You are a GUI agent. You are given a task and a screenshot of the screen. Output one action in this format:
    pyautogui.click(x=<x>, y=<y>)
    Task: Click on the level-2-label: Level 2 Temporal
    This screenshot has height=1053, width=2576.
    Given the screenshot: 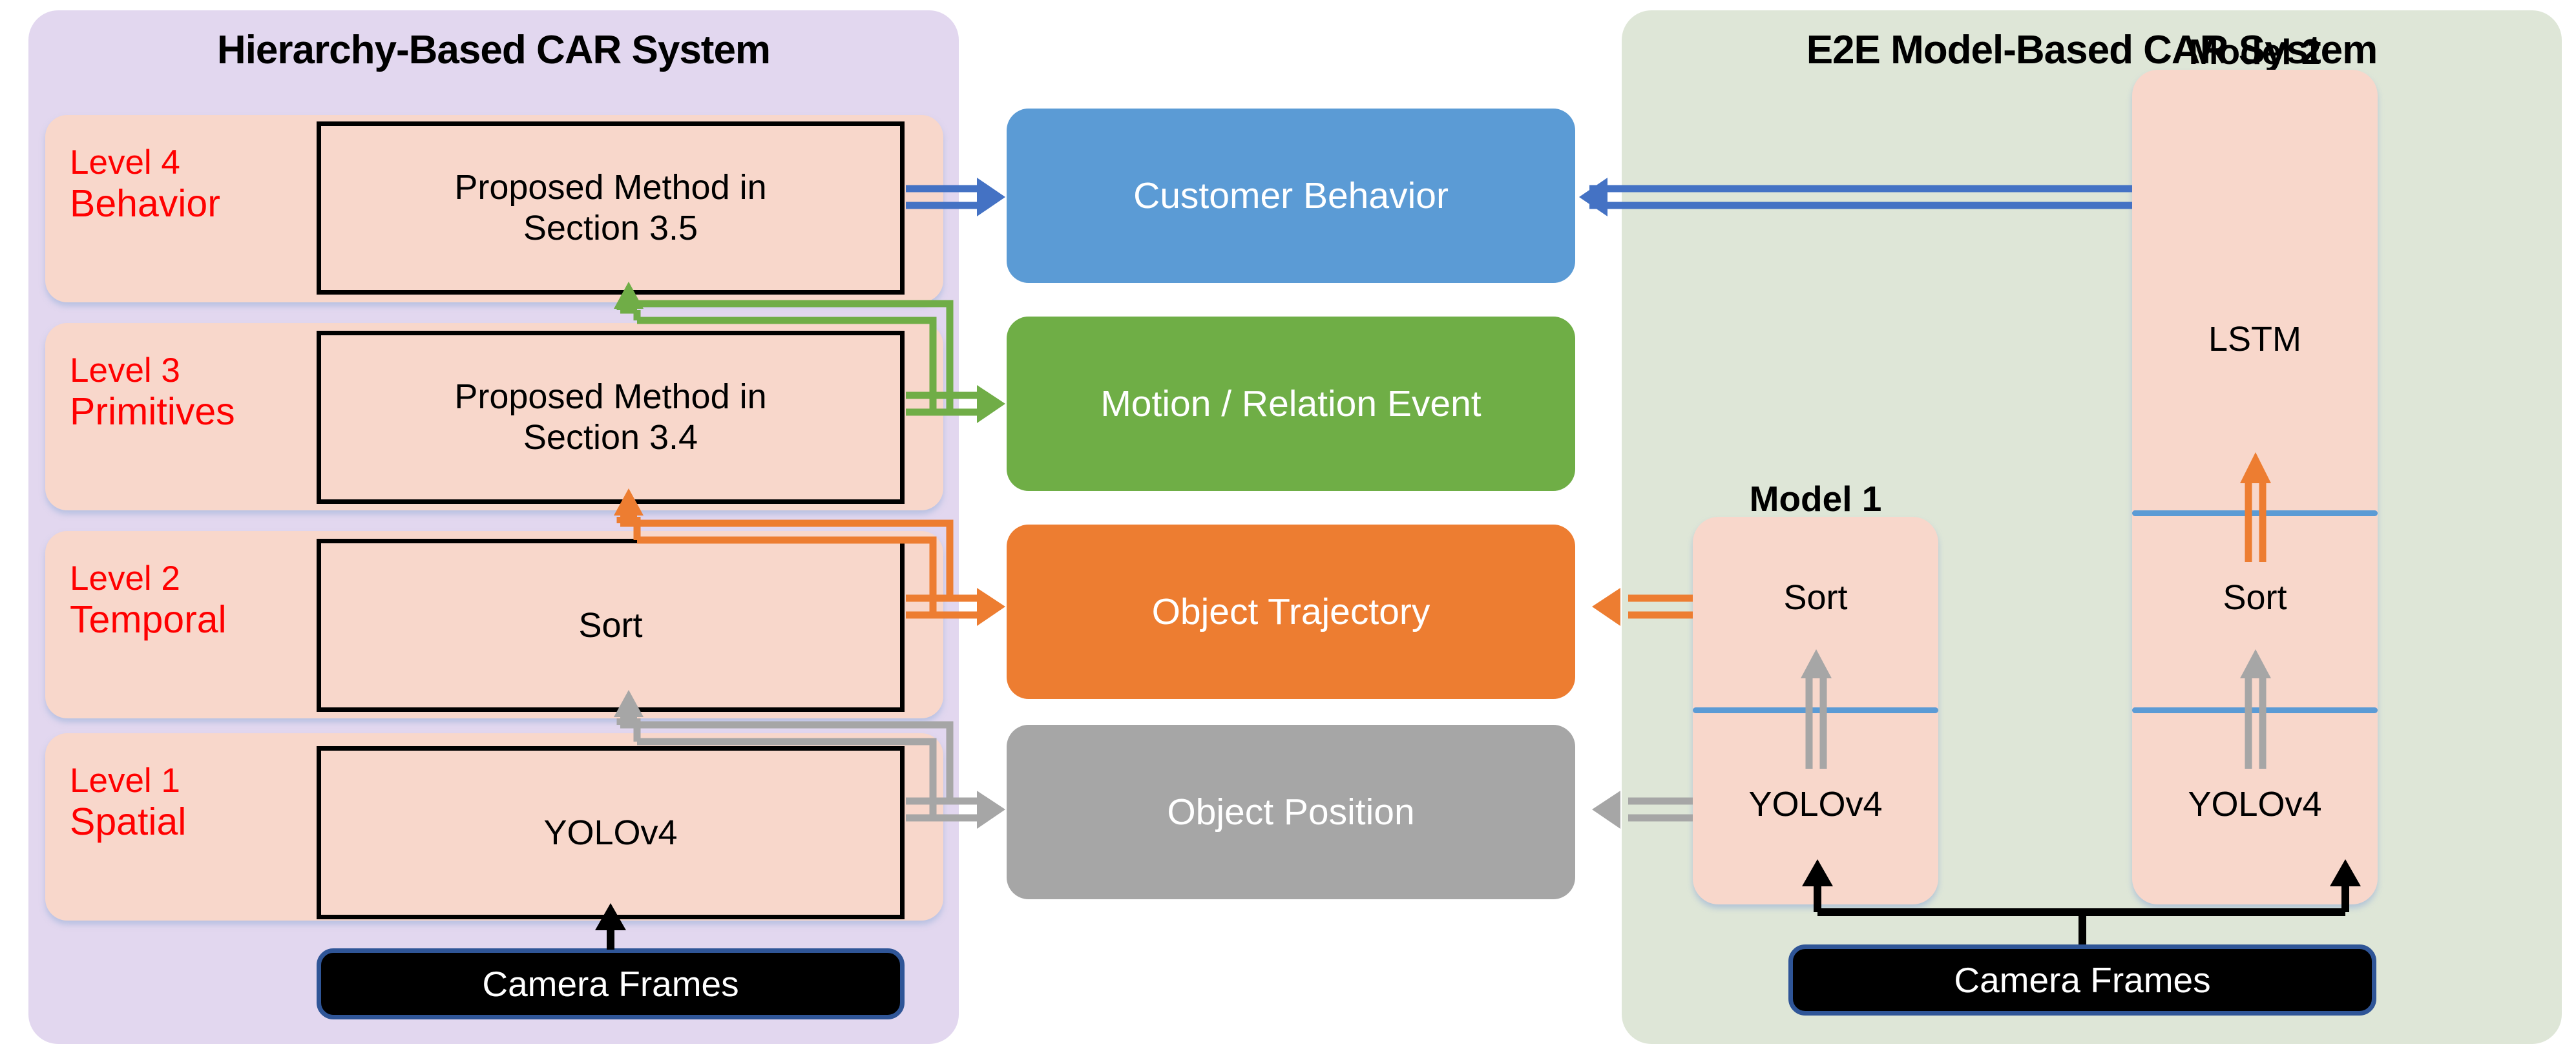 What is the action you would take?
    pyautogui.click(x=148, y=600)
    